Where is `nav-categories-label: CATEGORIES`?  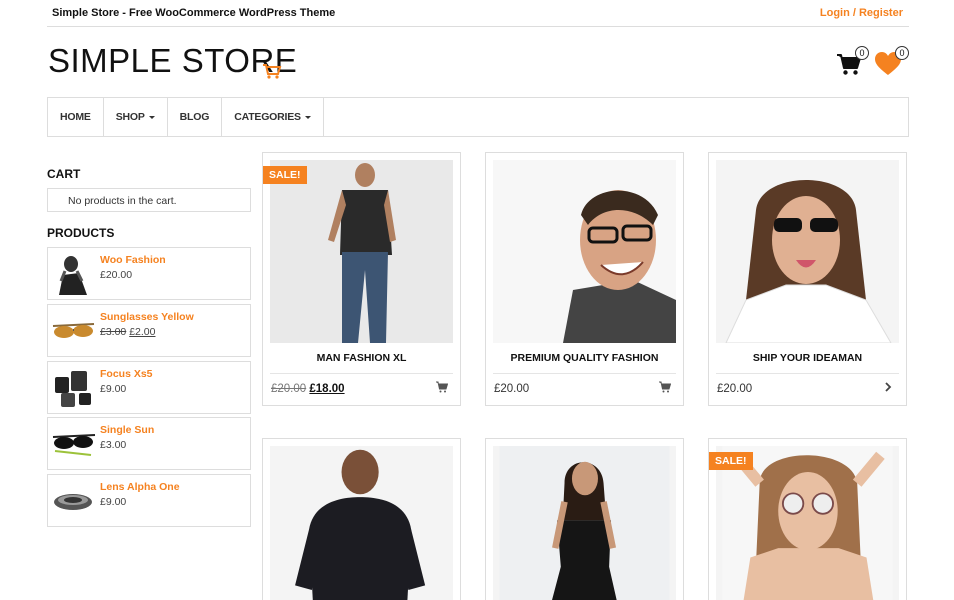 nav-categories-label: CATEGORIES is located at coordinates (267, 117).